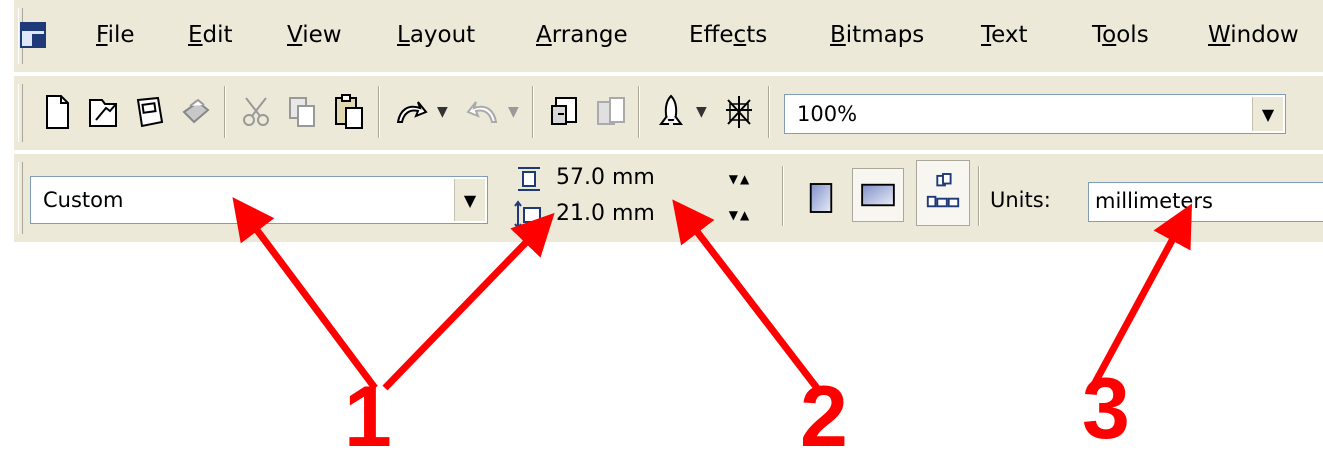  What do you see at coordinates (1106, 409) in the screenshot?
I see `callout-number-3: 3` at bounding box center [1106, 409].